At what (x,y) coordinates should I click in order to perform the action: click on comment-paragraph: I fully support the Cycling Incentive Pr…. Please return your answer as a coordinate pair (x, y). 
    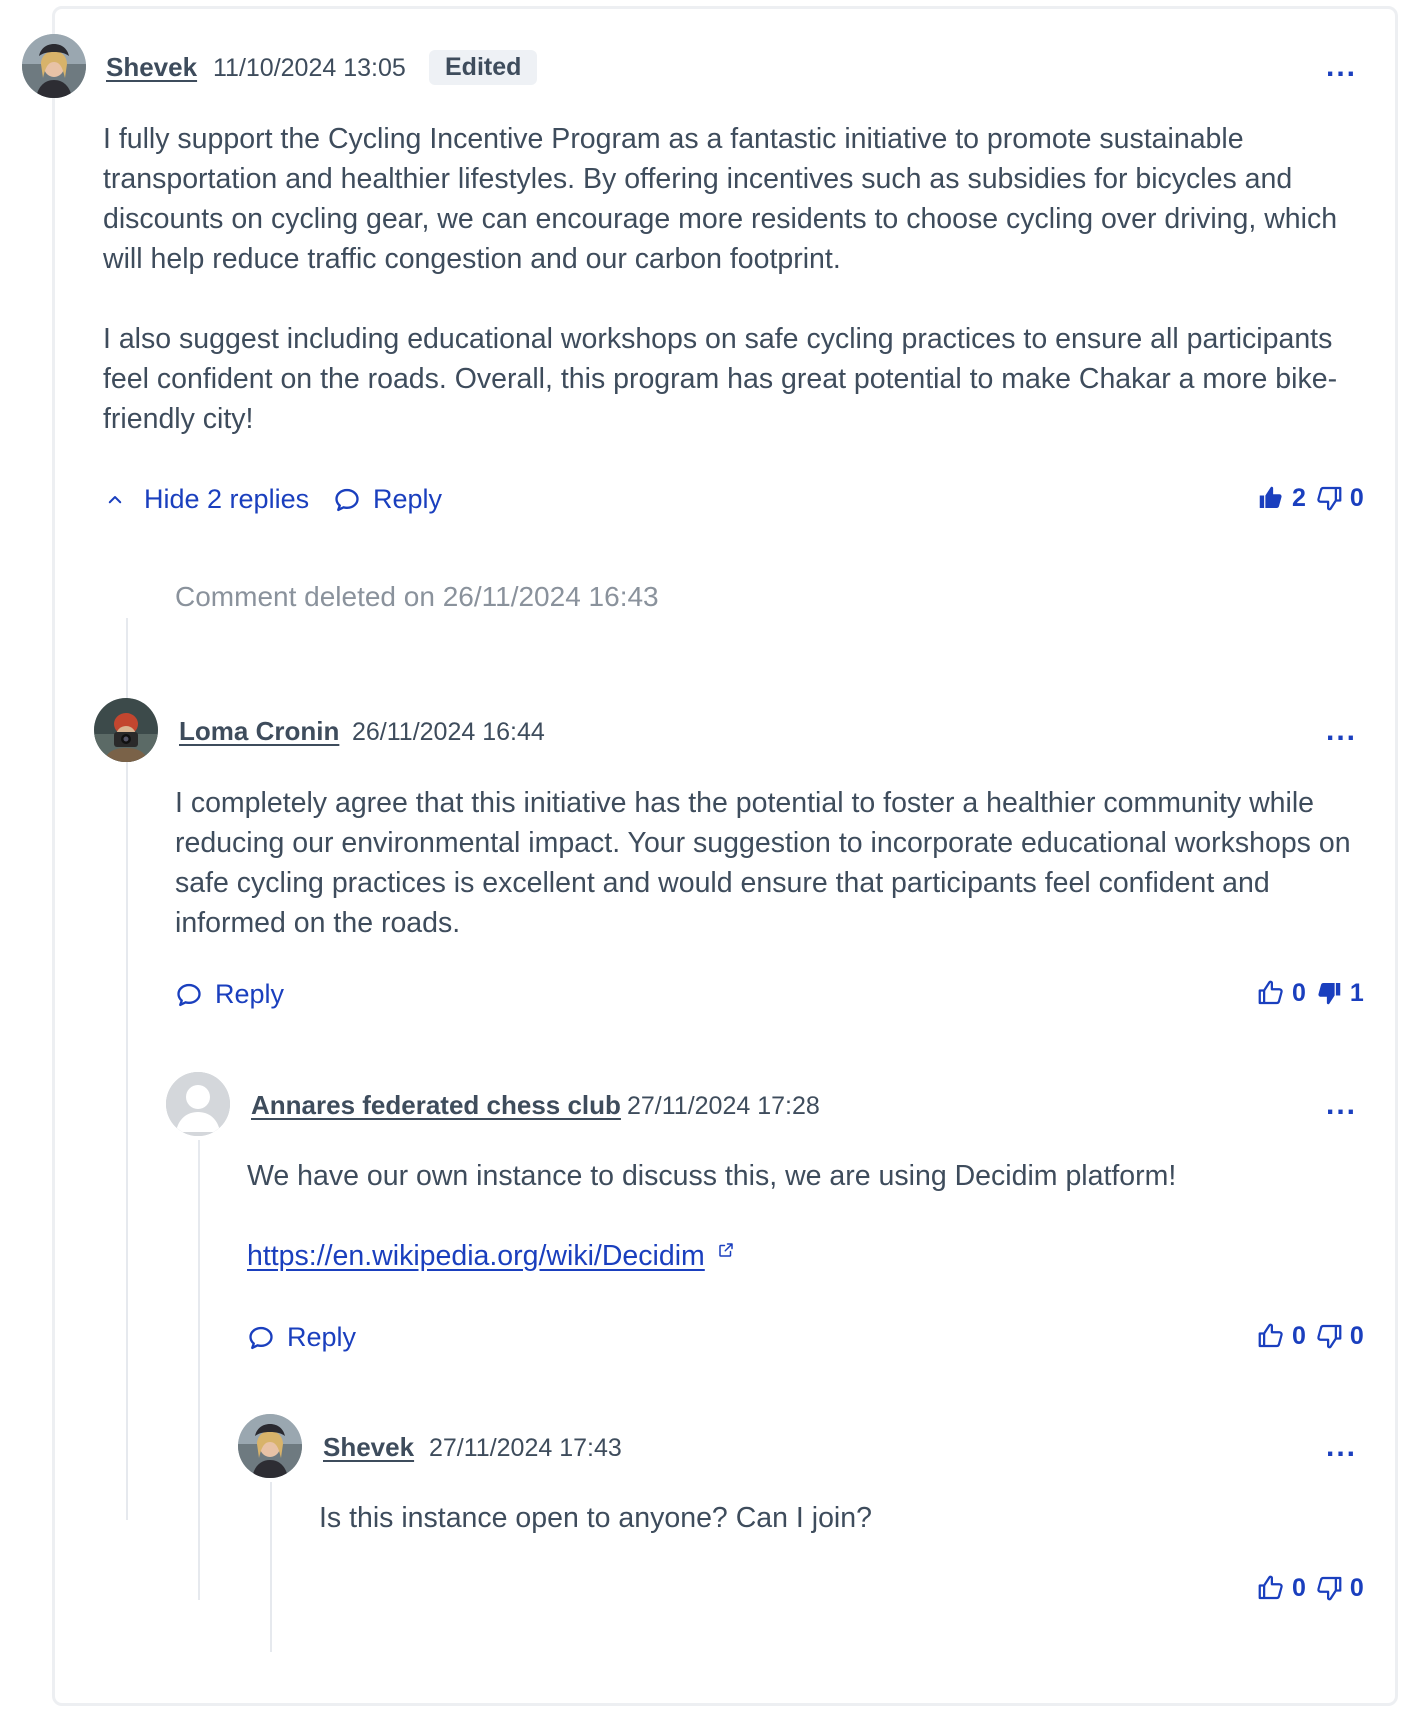
    Looking at the image, I should click on (720, 199).